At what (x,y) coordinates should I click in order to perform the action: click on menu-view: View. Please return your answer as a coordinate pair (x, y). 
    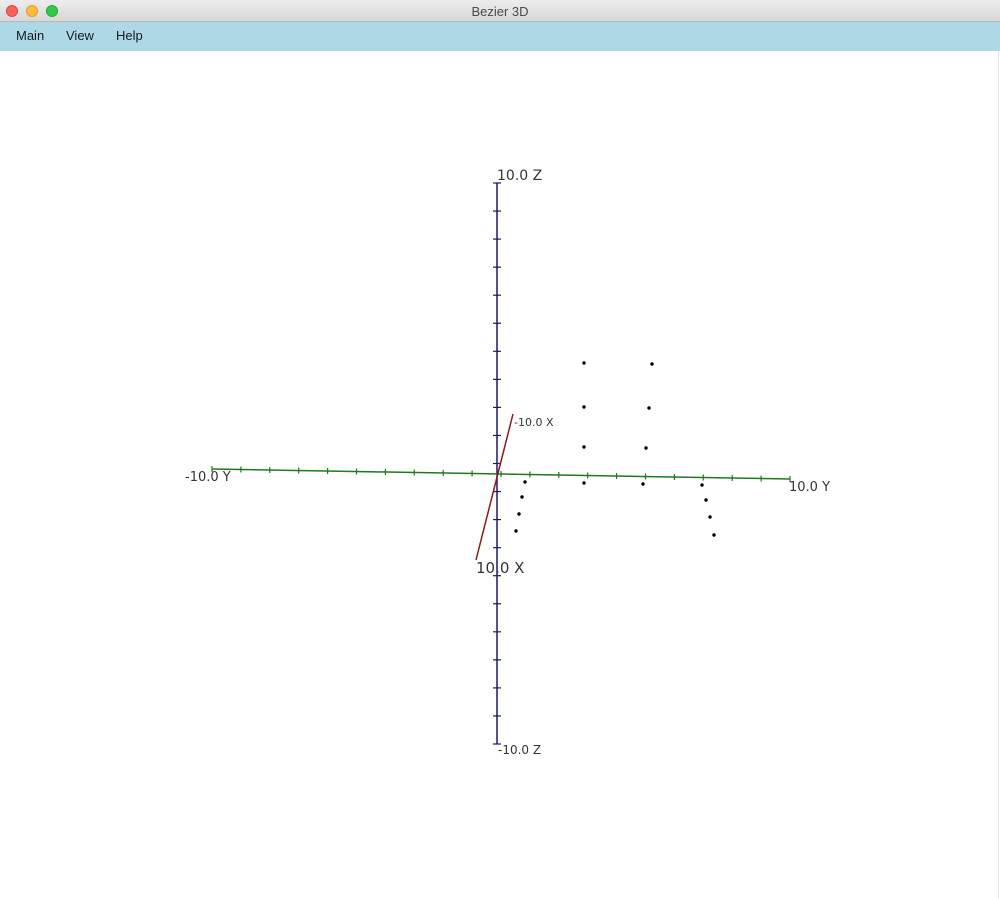
    Looking at the image, I should click on (80, 35).